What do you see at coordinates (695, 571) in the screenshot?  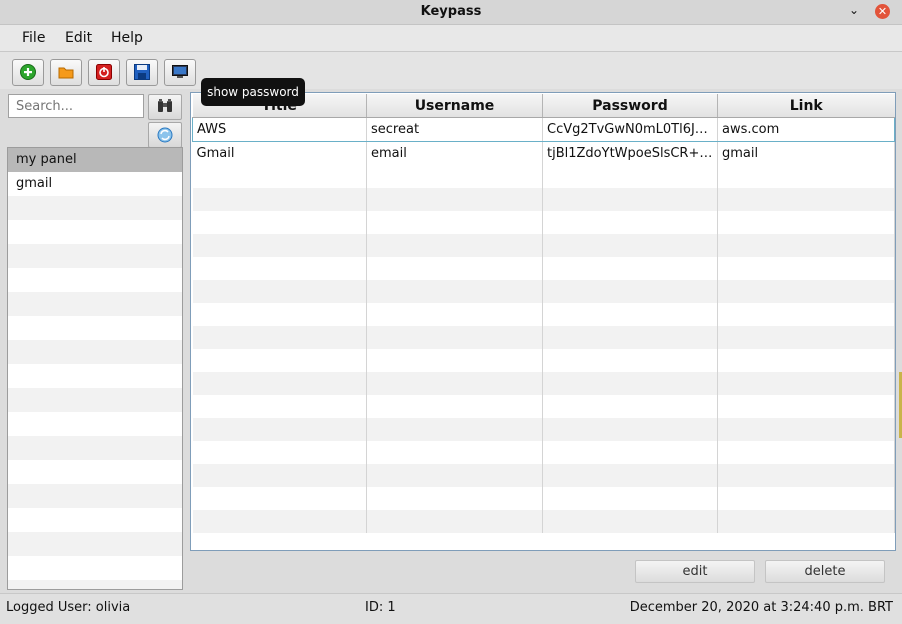 I see `edit-button: edit` at bounding box center [695, 571].